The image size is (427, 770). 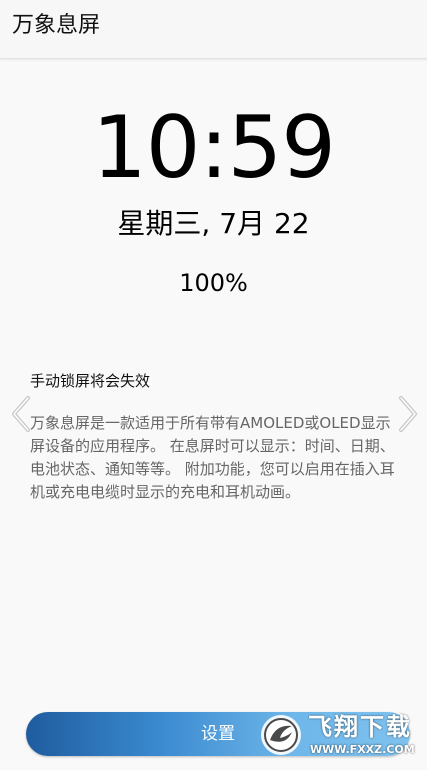 What do you see at coordinates (90, 381) in the screenshot?
I see `lock-warning-text: 手动锁屏将会失效` at bounding box center [90, 381].